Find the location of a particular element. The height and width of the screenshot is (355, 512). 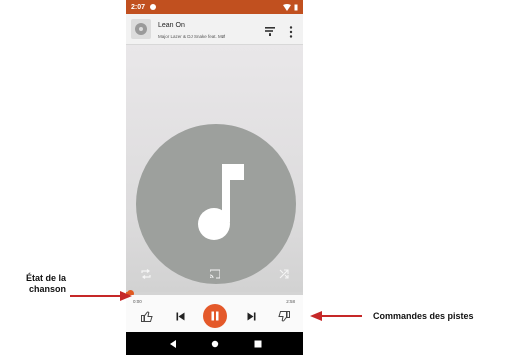

track-controls-arrow-icon is located at coordinates (336, 316).